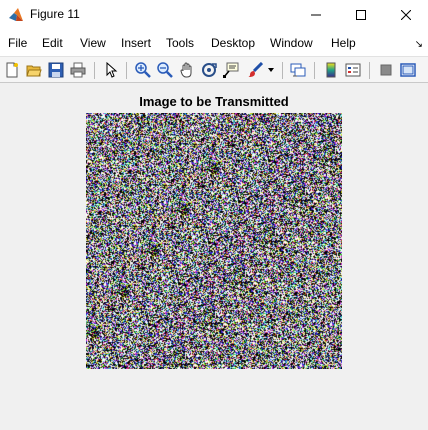 This screenshot has width=428, height=430. I want to click on save-icon, so click(56, 70).